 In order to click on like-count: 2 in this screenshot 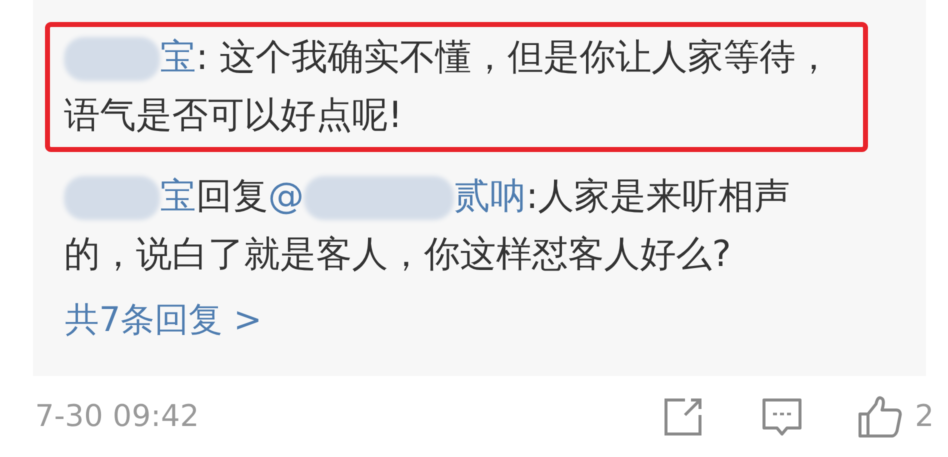, I will do `click(924, 417)`.